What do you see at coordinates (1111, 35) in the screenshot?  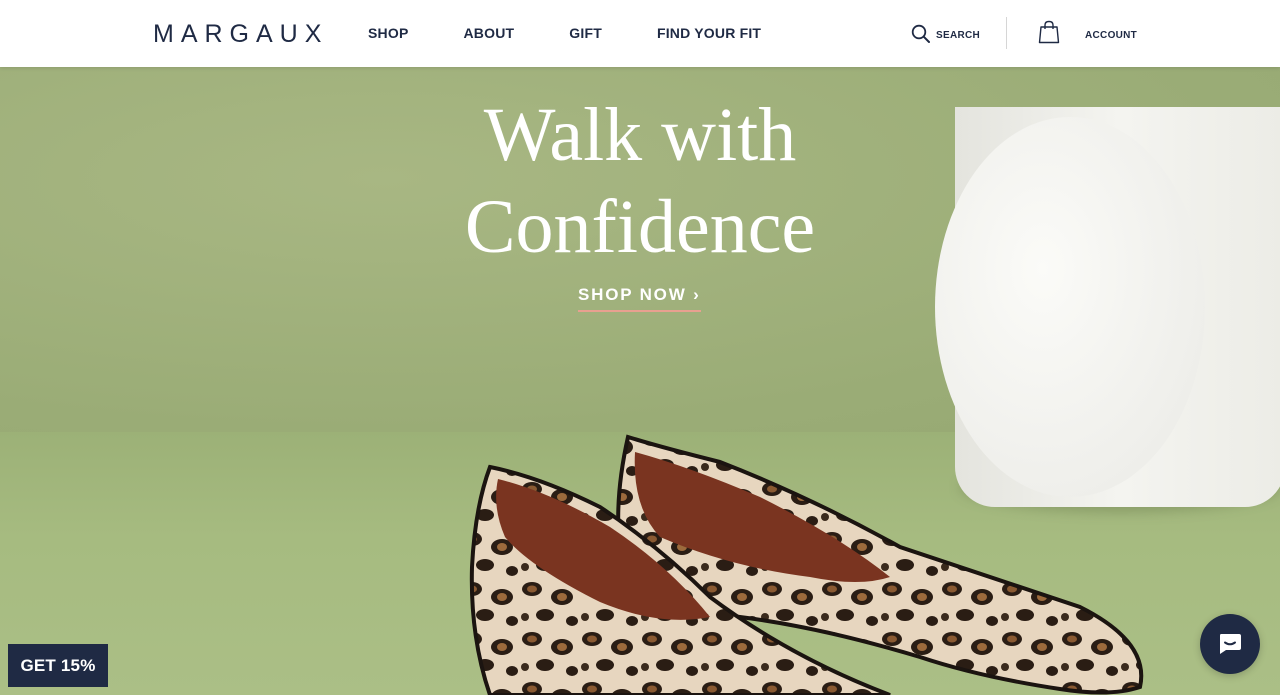 I see `account-link: ACCOUNT` at bounding box center [1111, 35].